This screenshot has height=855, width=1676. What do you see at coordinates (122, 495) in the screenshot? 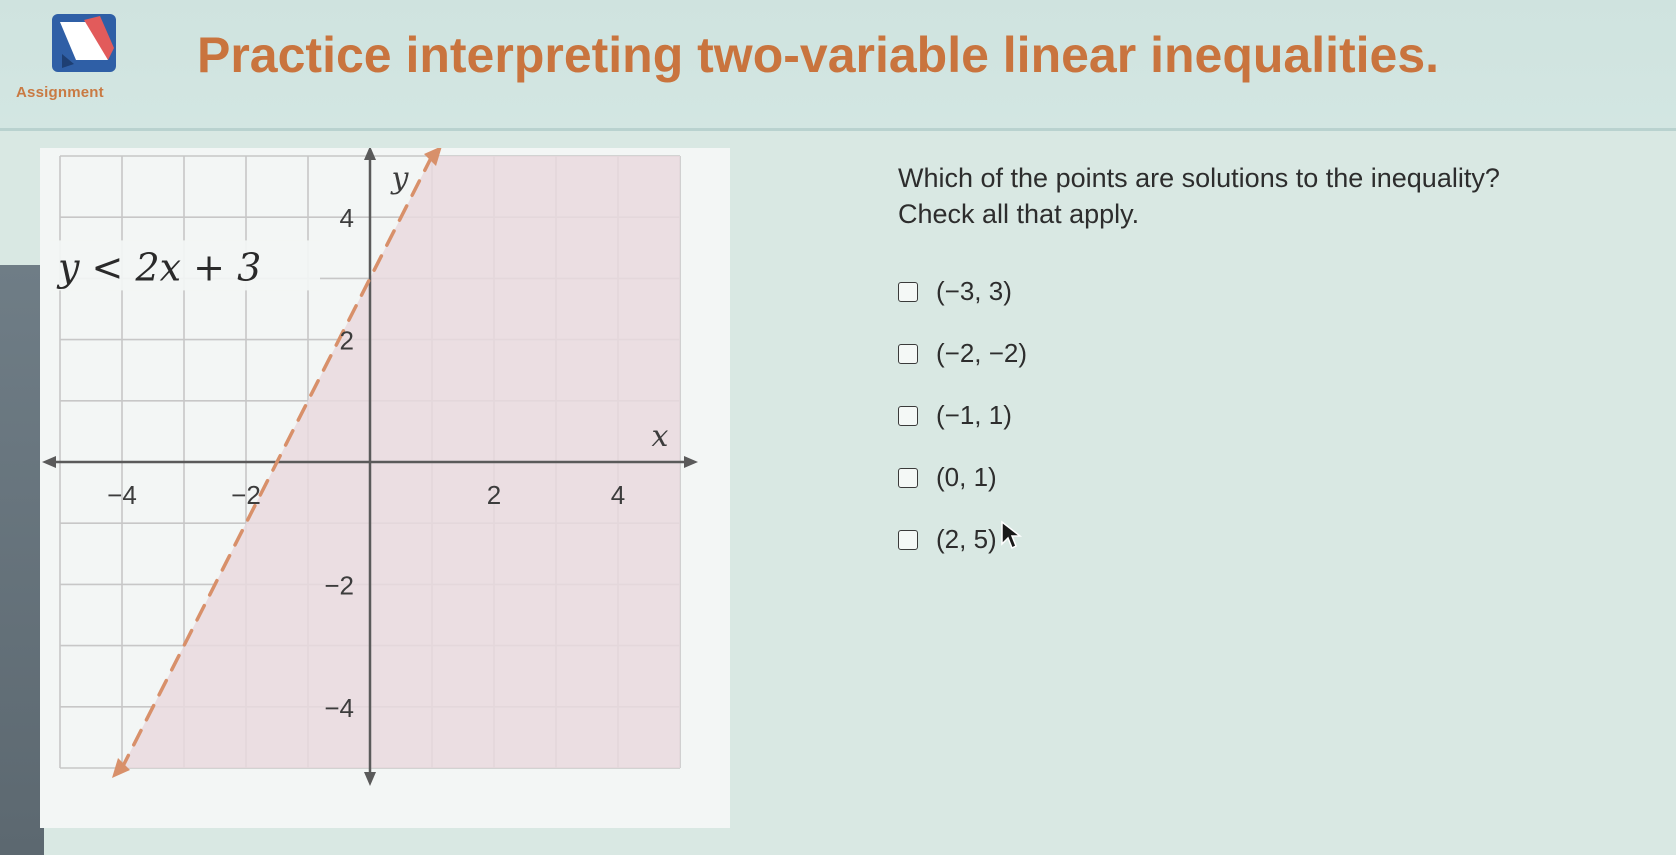
I see `x-tick-label: −4` at bounding box center [122, 495].